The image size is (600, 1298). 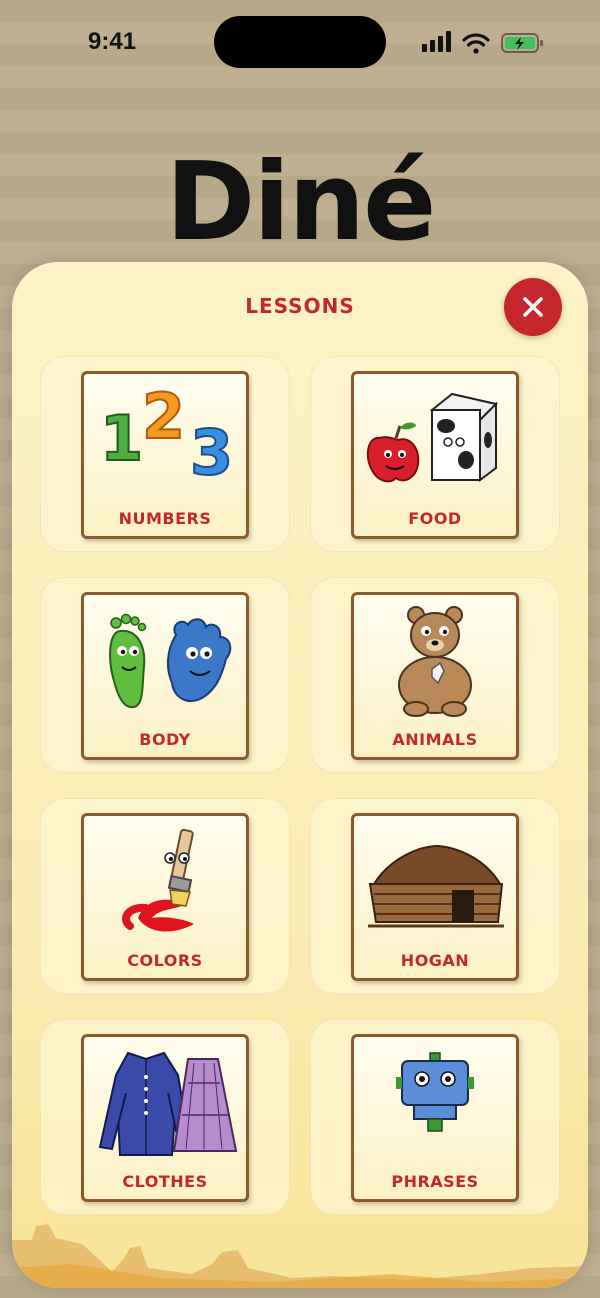 What do you see at coordinates (158, 880) in the screenshot?
I see `paintbrush-icon` at bounding box center [158, 880].